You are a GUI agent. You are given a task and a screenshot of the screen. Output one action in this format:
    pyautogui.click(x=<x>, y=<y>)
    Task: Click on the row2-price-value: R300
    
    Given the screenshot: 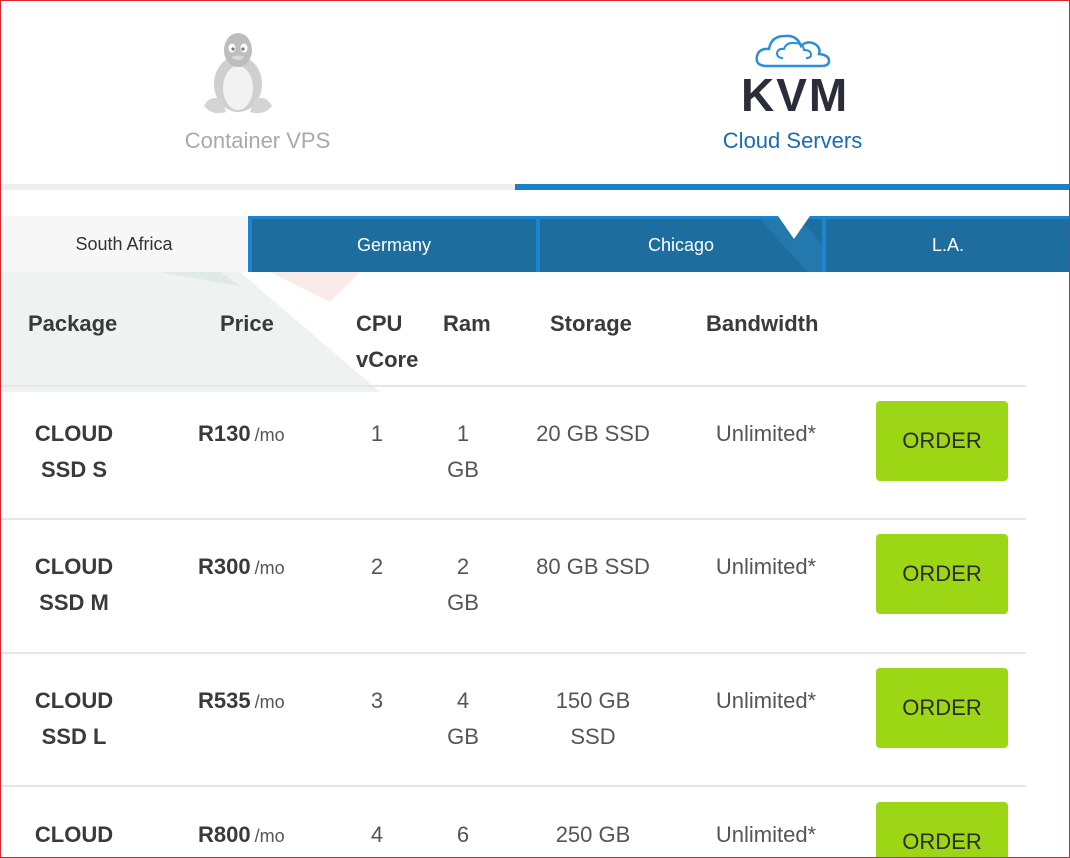 What is the action you would take?
    pyautogui.click(x=224, y=566)
    